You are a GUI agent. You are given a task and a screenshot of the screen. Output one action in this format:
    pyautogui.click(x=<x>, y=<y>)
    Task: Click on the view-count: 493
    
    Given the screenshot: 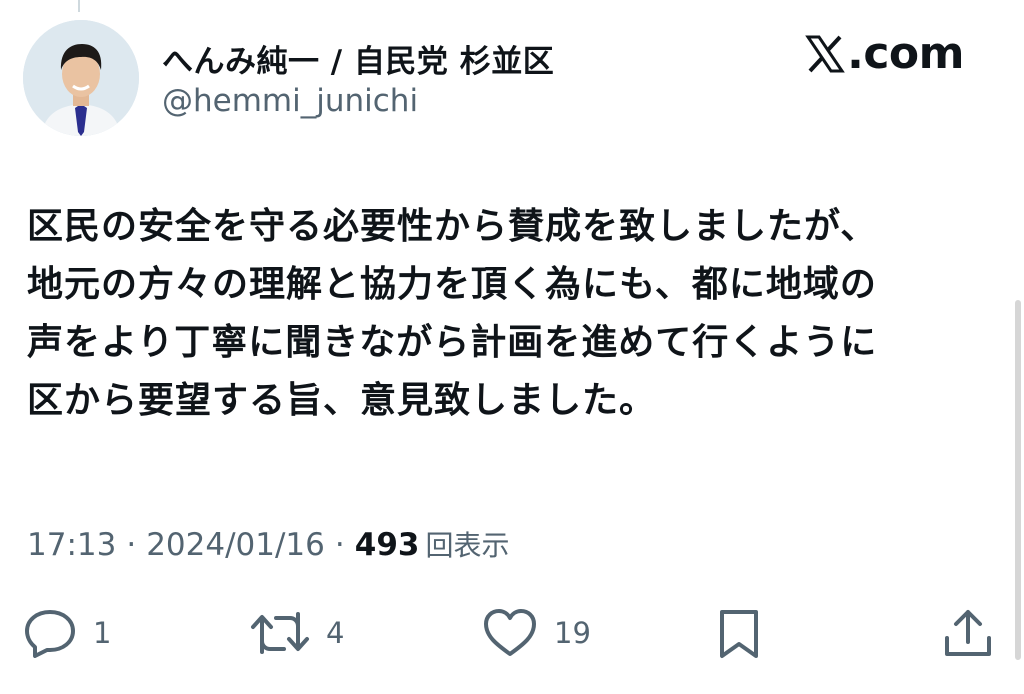 What is the action you would take?
    pyautogui.click(x=387, y=545)
    